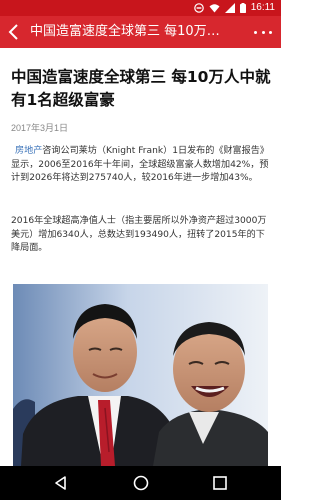  I want to click on article-headline: 中国造富速度全球第三 每10万人中就有1名超级富豪, so click(141, 88).